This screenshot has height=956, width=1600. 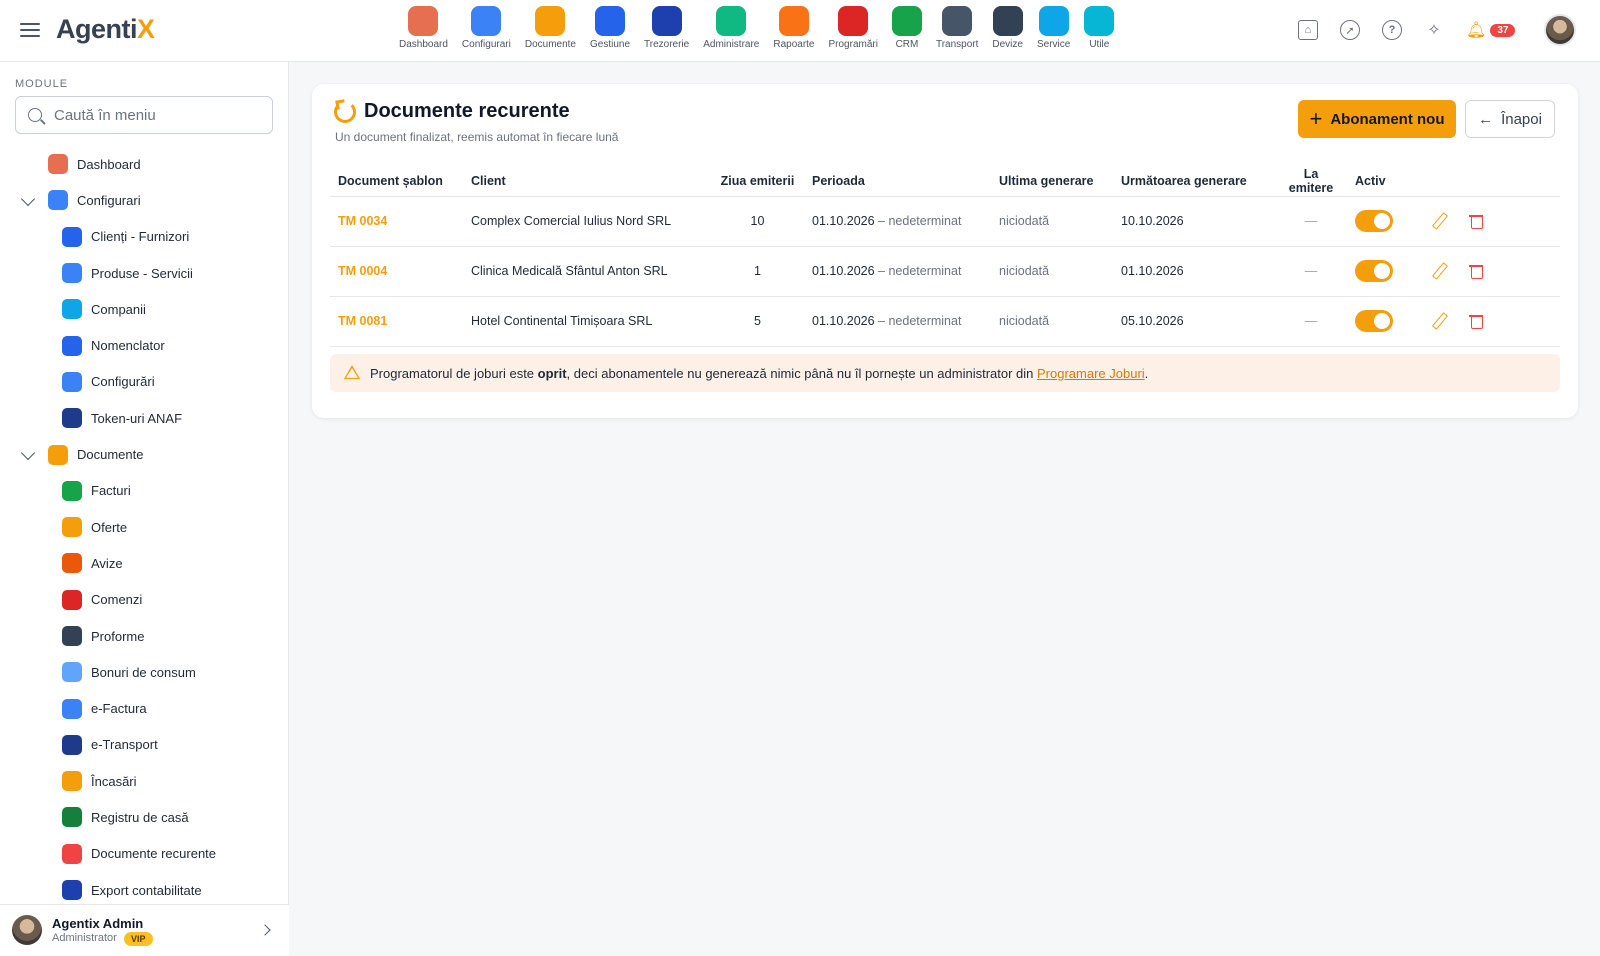 I want to click on module-clock: Programări, so click(x=853, y=31).